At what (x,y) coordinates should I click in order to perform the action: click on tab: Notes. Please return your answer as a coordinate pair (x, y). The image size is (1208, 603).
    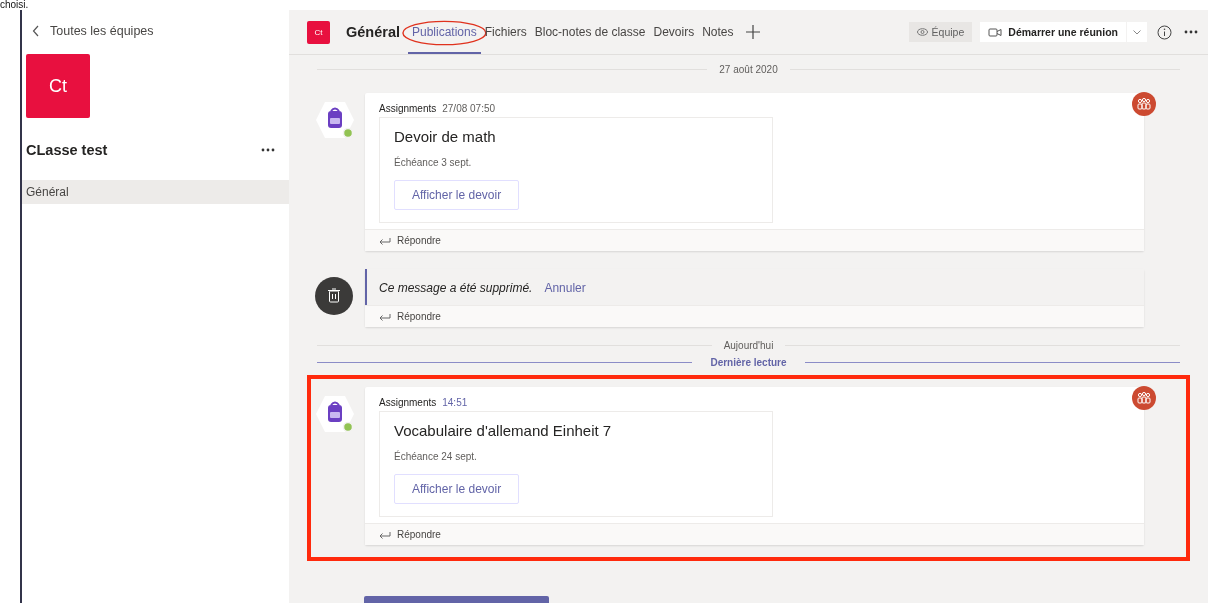
    Looking at the image, I should click on (718, 32).